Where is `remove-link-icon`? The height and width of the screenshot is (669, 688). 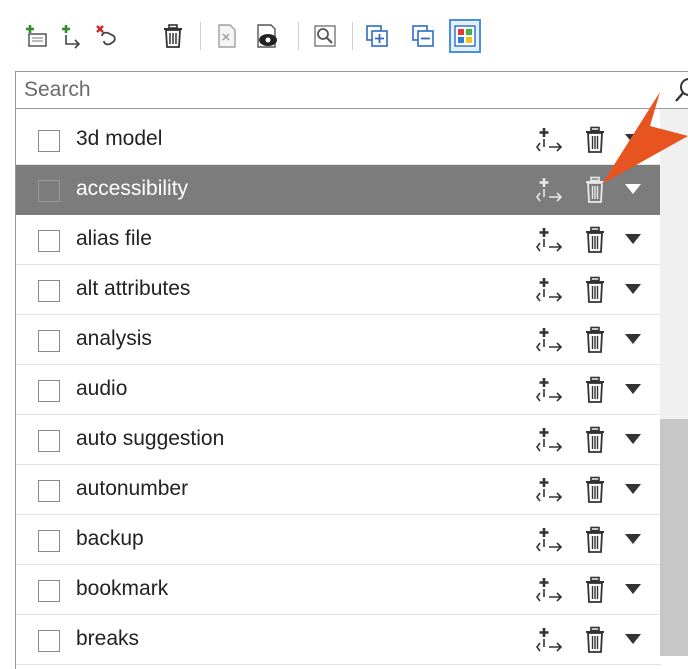
remove-link-icon is located at coordinates (106, 35).